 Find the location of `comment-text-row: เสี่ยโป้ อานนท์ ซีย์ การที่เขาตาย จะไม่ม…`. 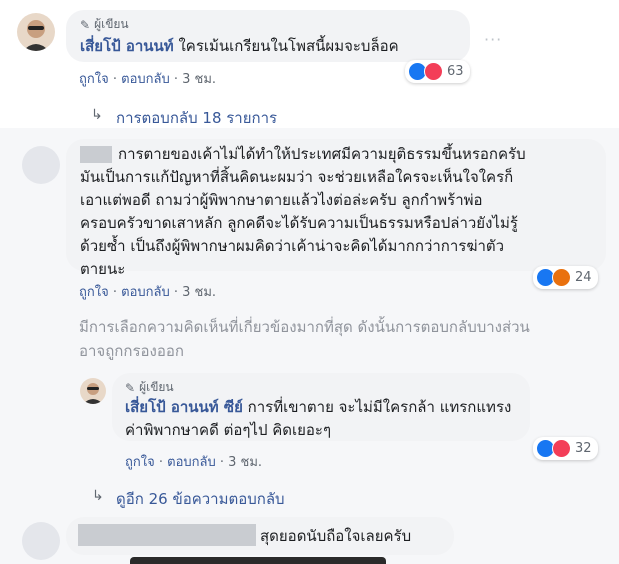

comment-text-row: เสี่ยโป้ อานนท์ ซีย์ การที่เขาตาย จะไม่ม… is located at coordinates (318, 407).